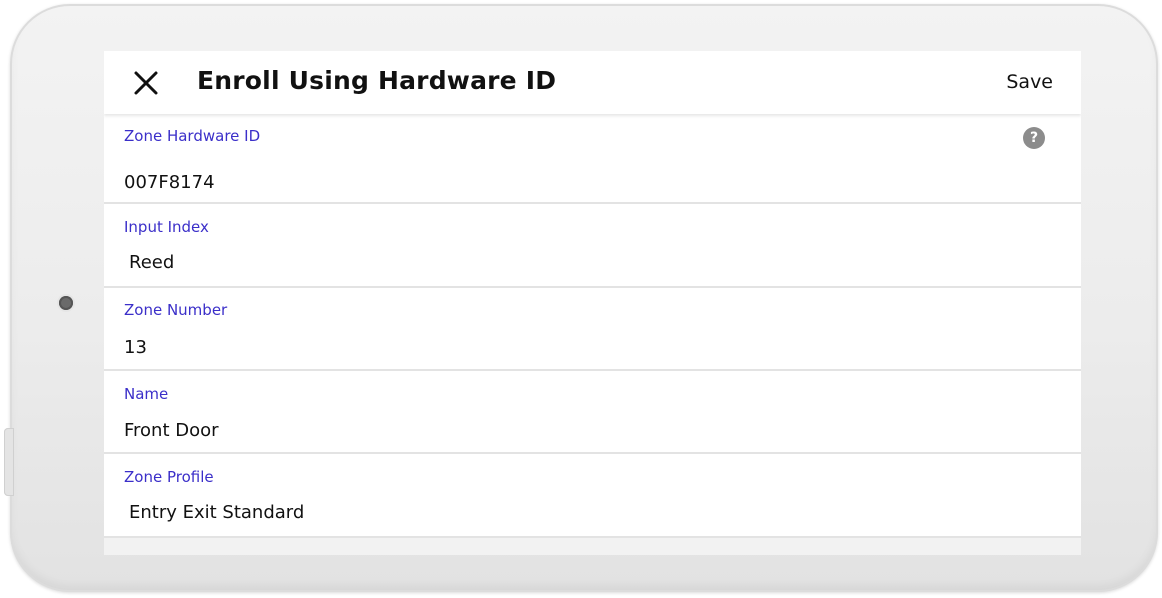 This screenshot has width=1162, height=598. Describe the element at coordinates (592, 82) in the screenshot. I see `app-bar: Enroll Using Hardware ID Save` at that location.